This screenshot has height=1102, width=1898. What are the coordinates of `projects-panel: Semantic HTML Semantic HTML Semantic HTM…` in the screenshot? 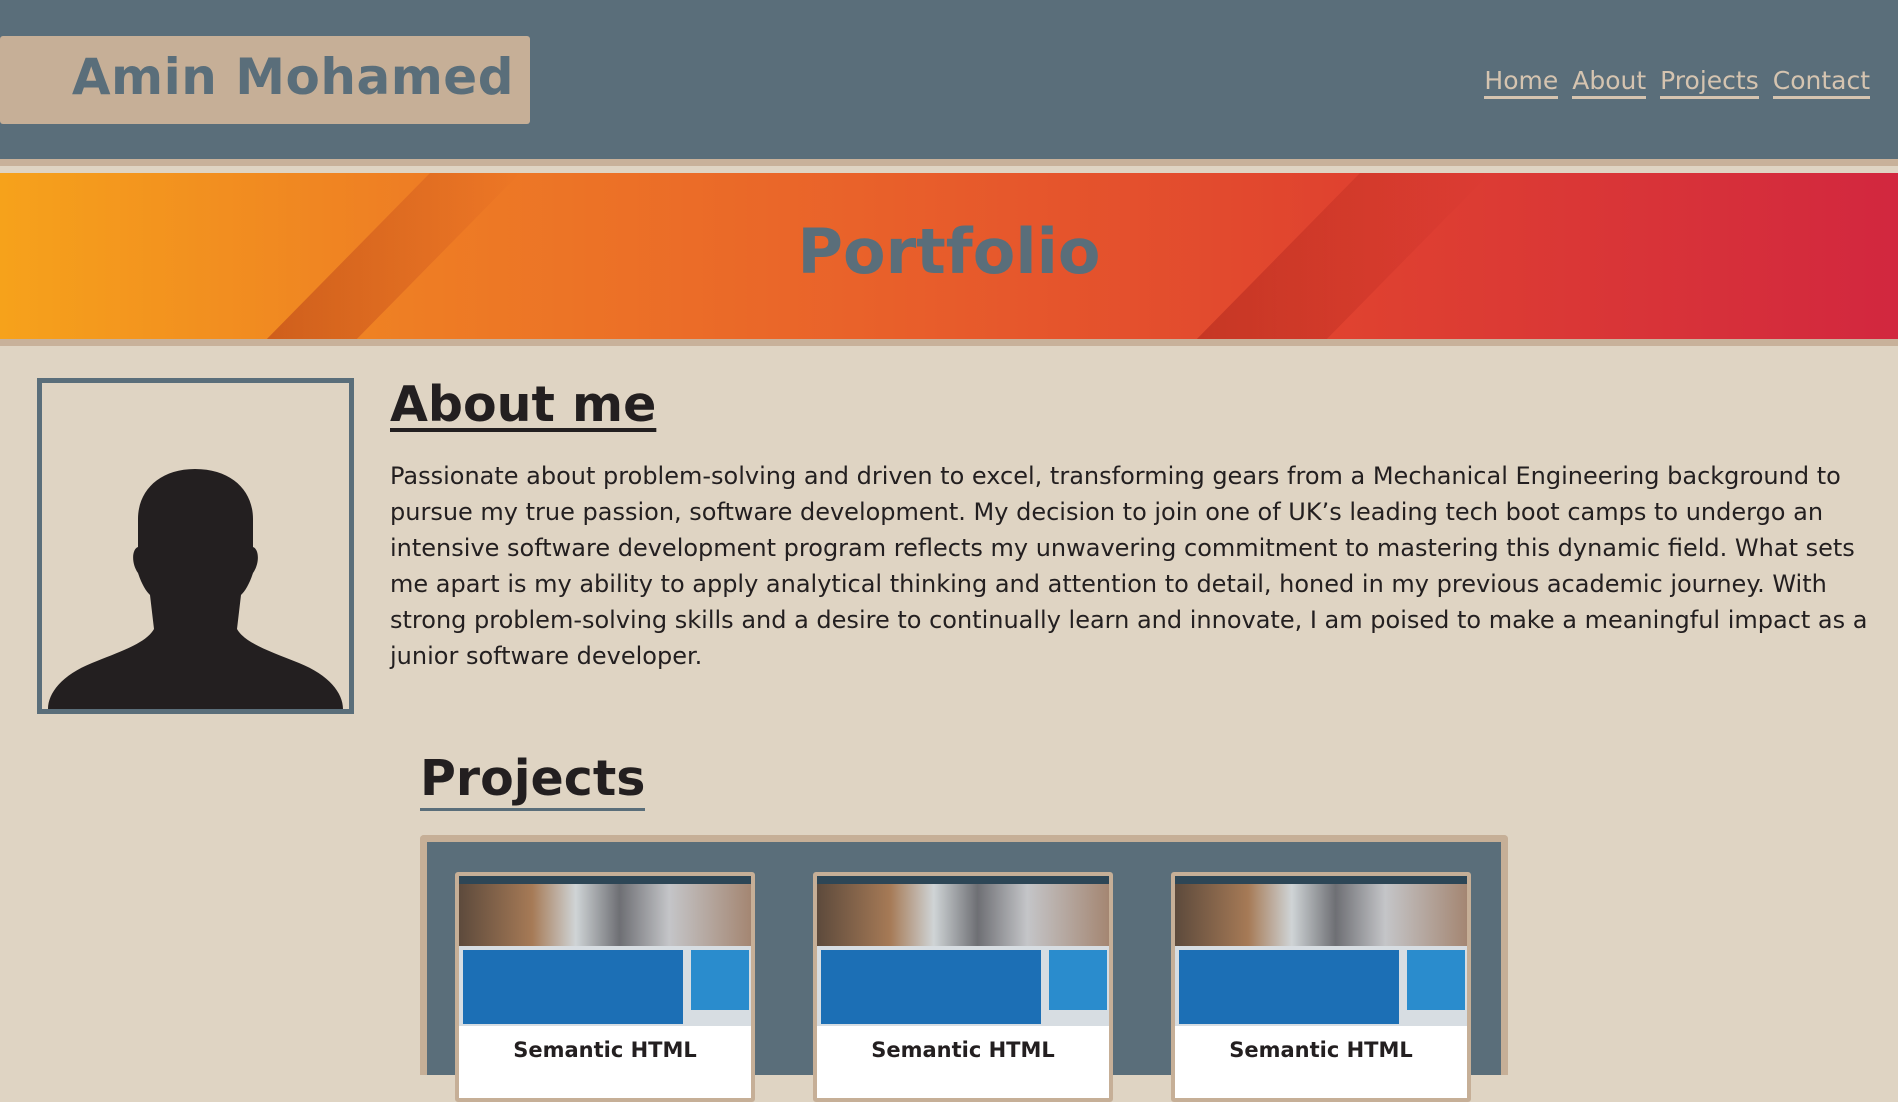 It's located at (964, 968).